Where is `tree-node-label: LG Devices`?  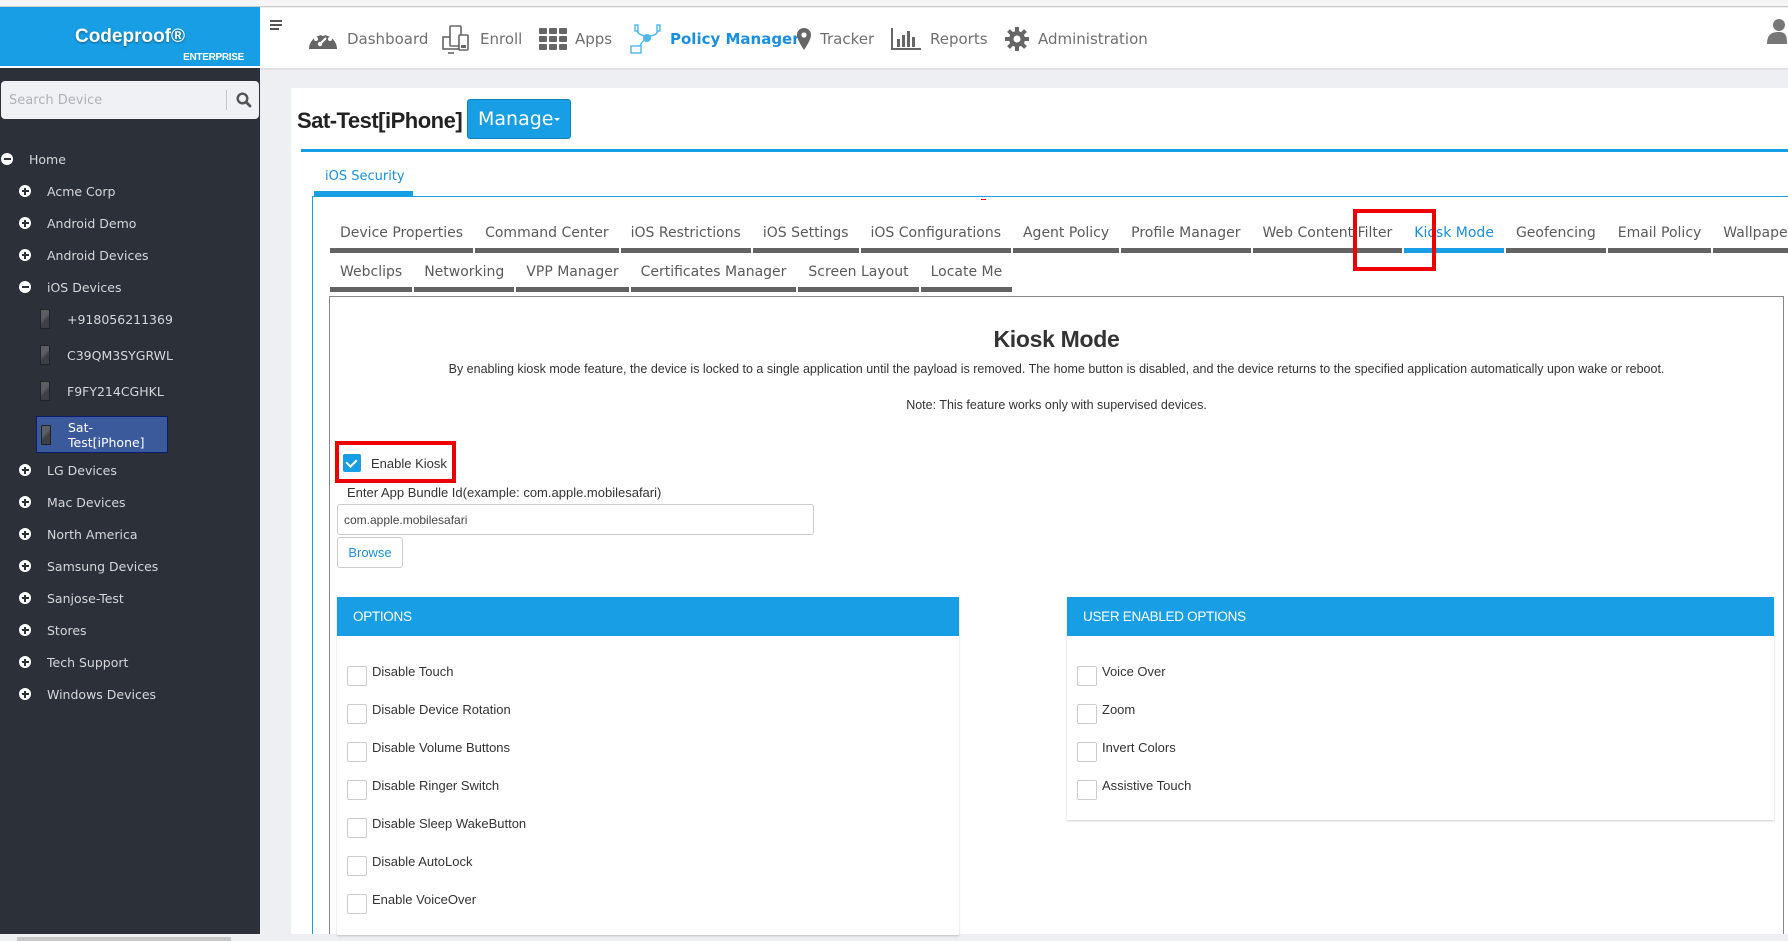
tree-node-label: LG Devices is located at coordinates (82, 470).